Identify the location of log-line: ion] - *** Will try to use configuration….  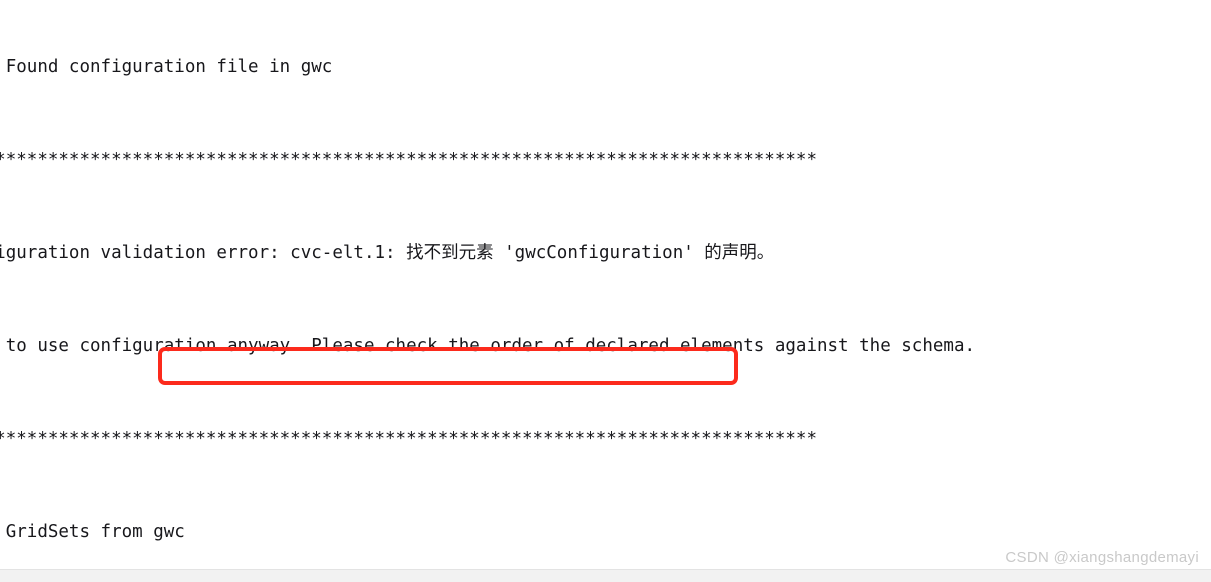
(490, 346).